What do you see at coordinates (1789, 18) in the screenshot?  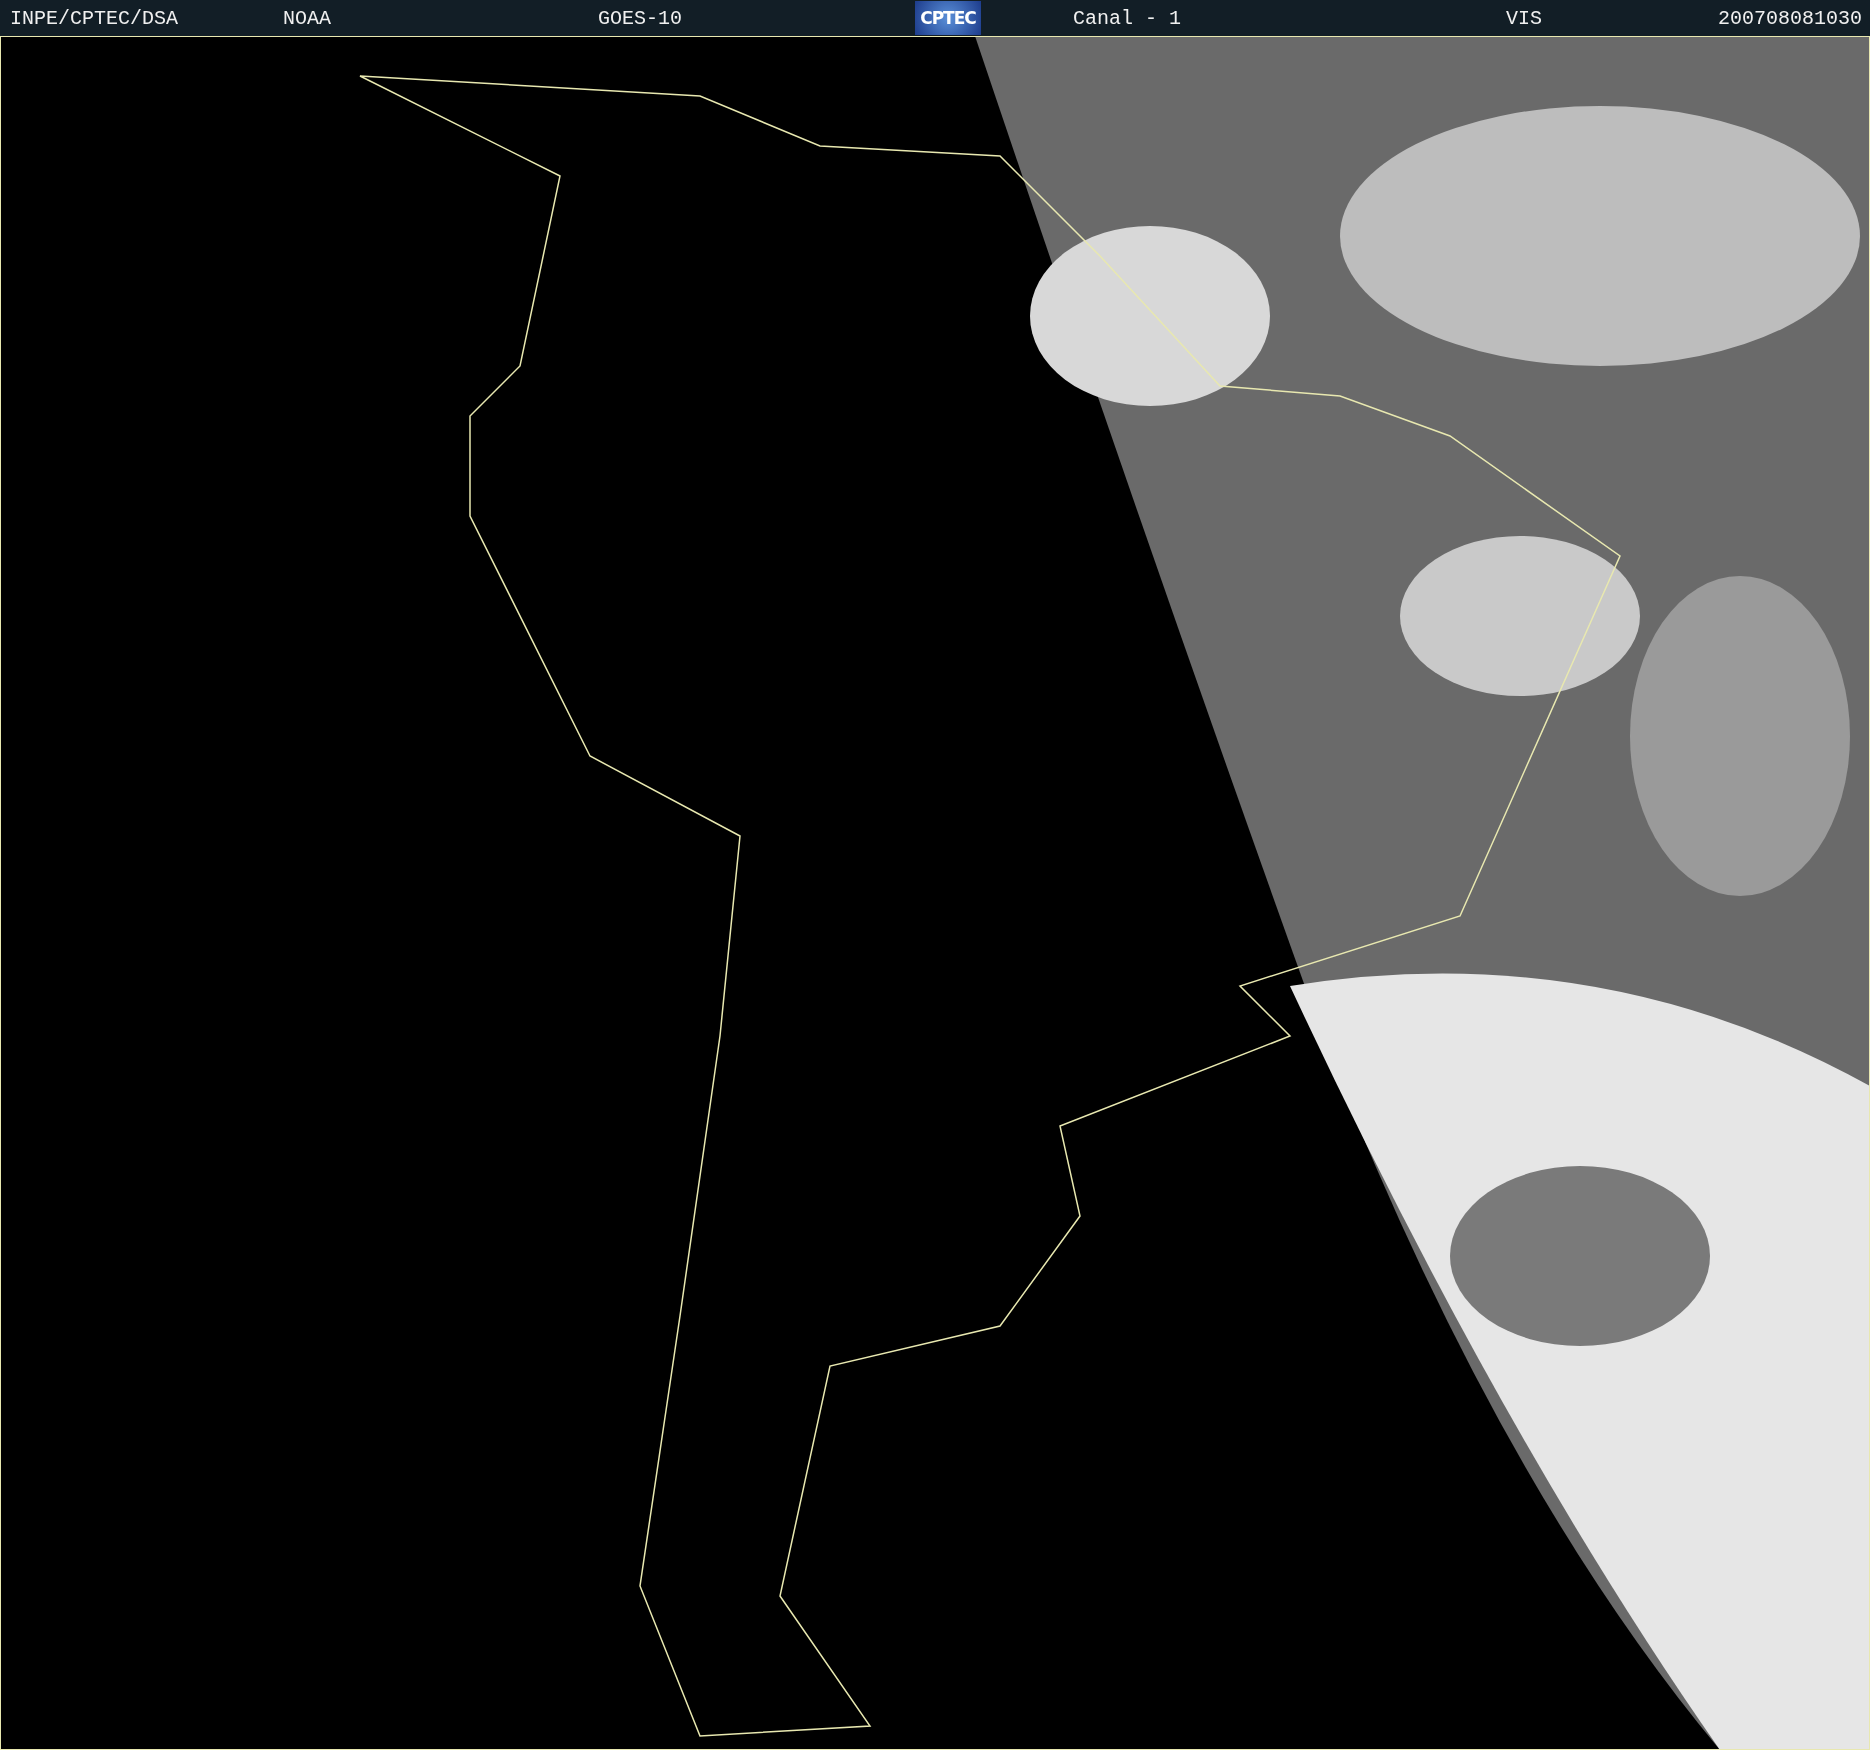 I see `timestamp-label: 200708081030` at bounding box center [1789, 18].